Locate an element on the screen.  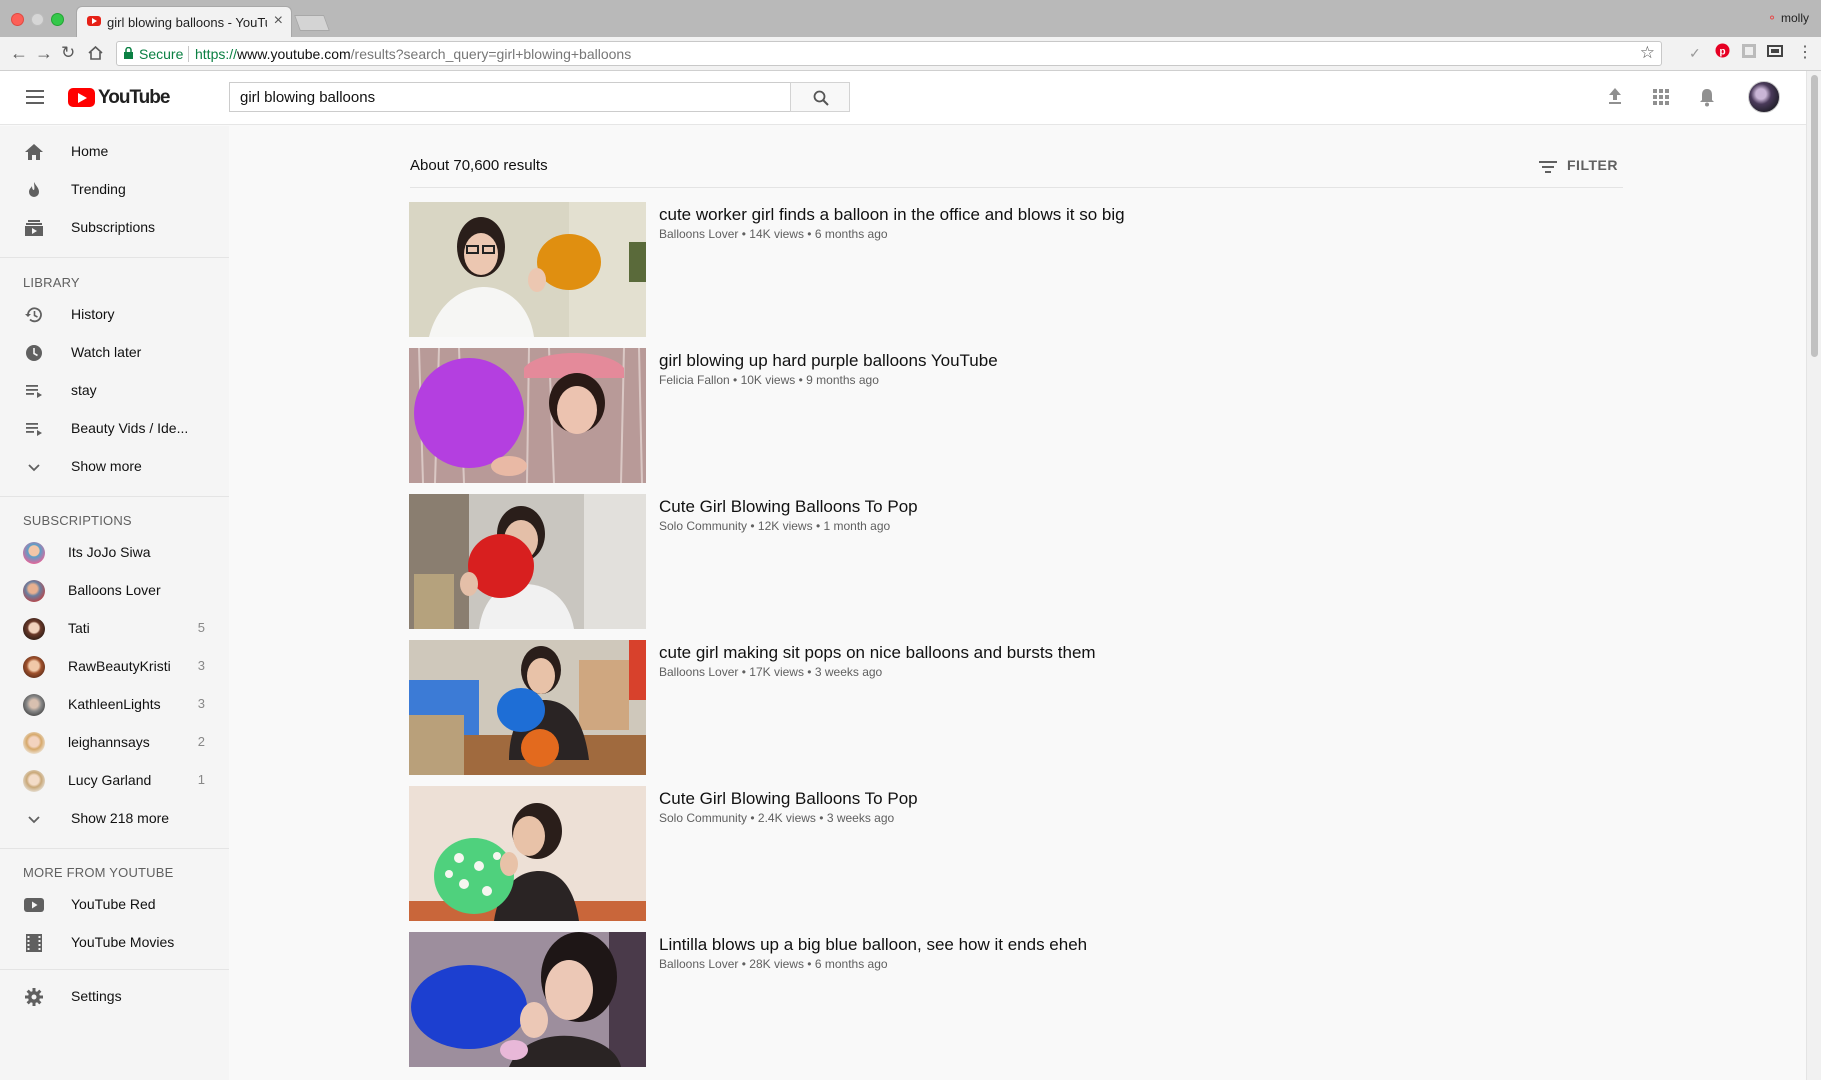
sidebar-item-settings: Settings is located at coordinates (114, 997).